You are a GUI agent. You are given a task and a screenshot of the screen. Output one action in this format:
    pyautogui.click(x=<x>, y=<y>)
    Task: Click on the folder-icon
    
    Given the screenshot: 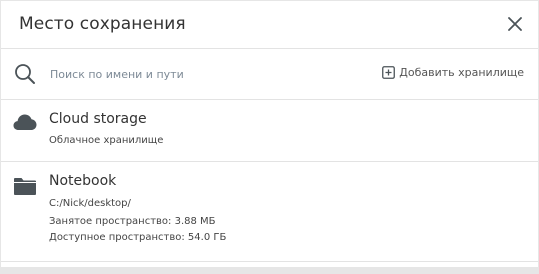 What is the action you would take?
    pyautogui.click(x=25, y=186)
    